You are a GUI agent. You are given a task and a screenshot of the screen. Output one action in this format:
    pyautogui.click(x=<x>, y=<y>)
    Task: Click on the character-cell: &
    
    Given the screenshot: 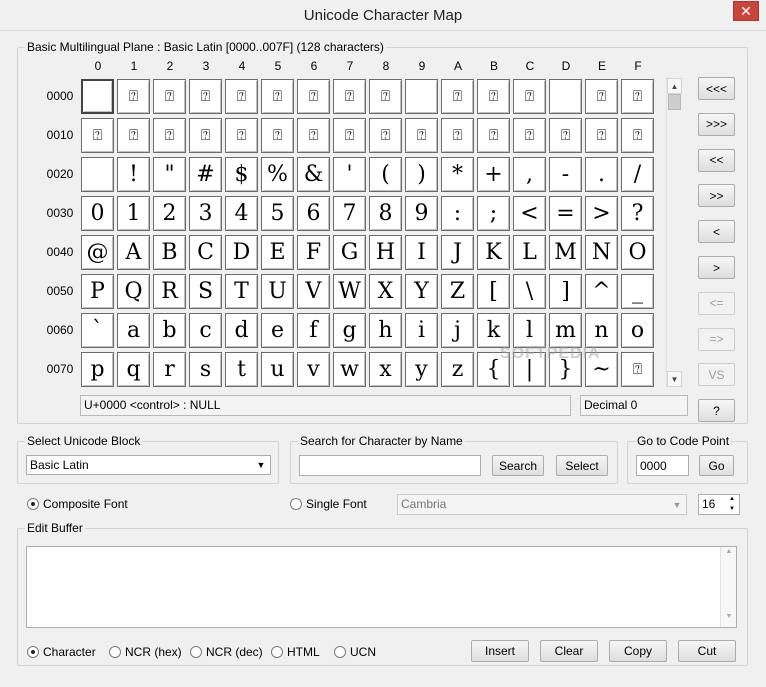 What is the action you would take?
    pyautogui.click(x=313, y=174)
    